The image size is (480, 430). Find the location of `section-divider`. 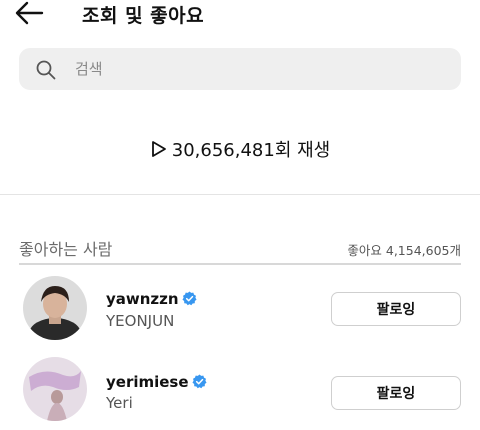

section-divider is located at coordinates (240, 264).